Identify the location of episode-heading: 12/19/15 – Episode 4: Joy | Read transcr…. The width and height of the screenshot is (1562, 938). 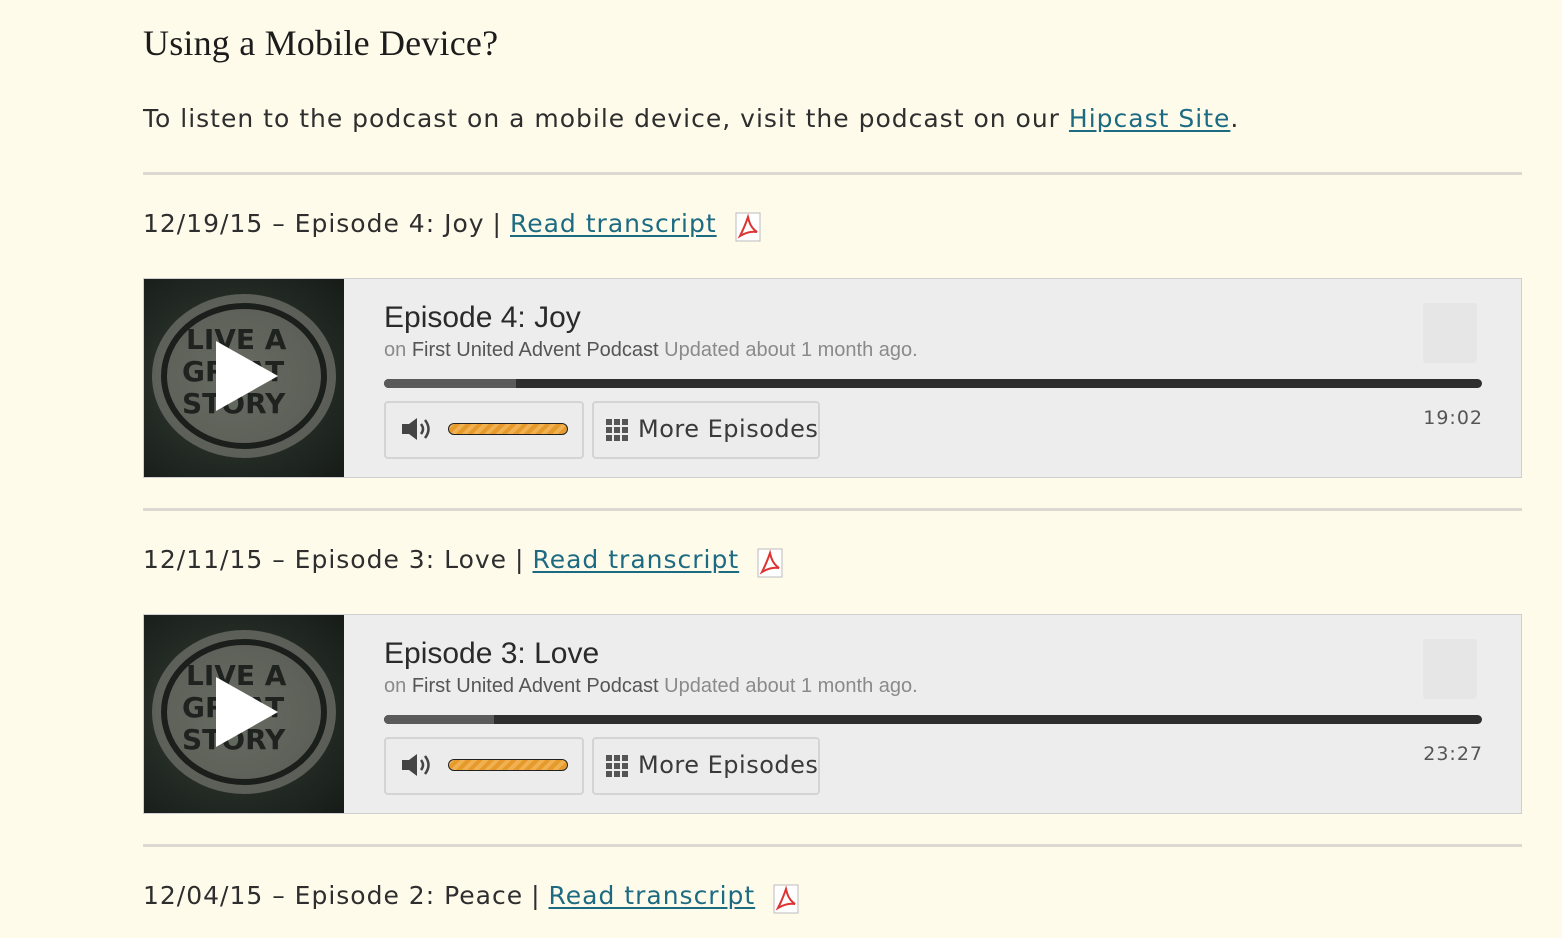
(453, 225).